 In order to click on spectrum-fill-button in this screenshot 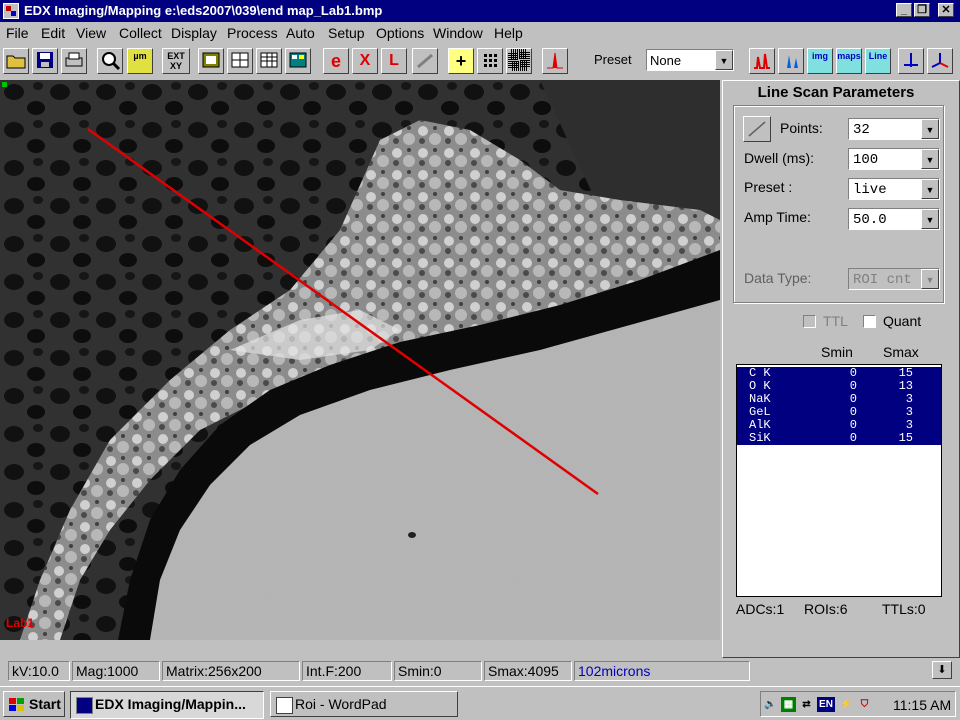, I will do `click(791, 61)`.